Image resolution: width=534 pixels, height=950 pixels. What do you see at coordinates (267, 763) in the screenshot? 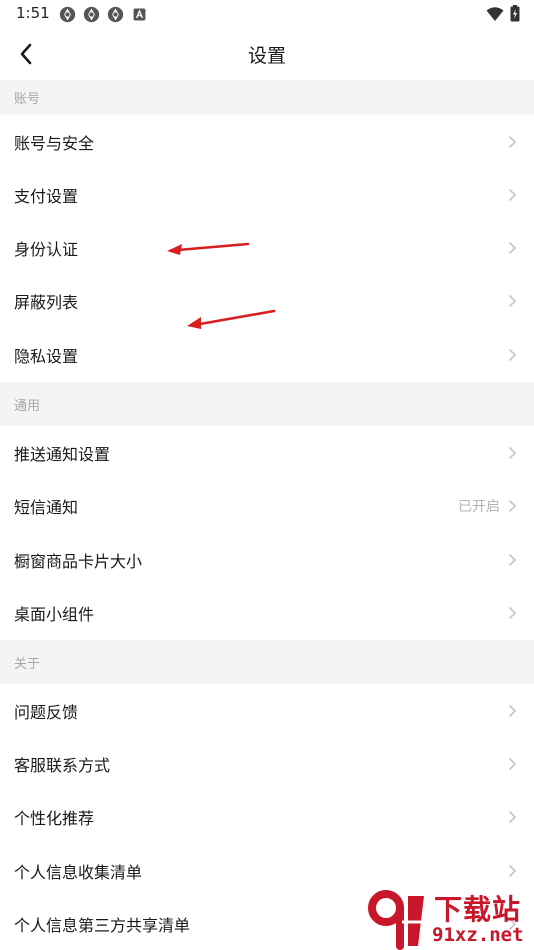
I see `settings-item-customer-service: 客服联系方式` at bounding box center [267, 763].